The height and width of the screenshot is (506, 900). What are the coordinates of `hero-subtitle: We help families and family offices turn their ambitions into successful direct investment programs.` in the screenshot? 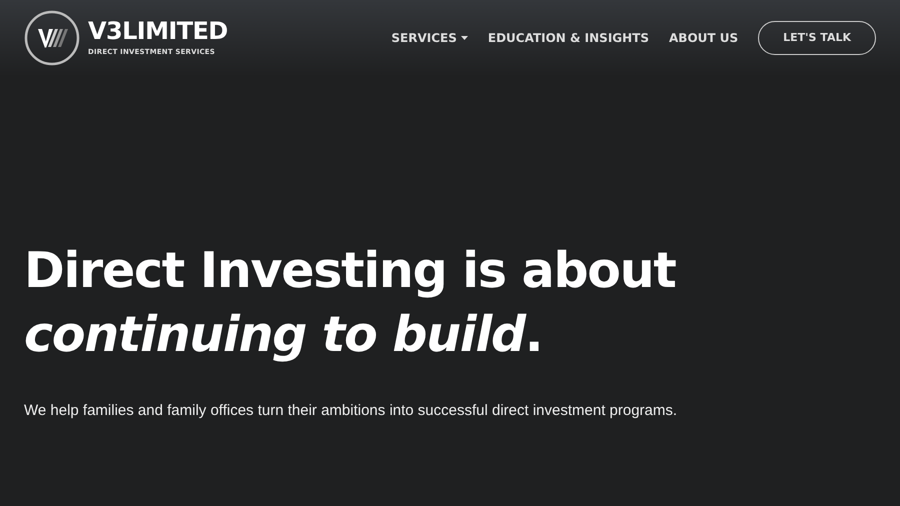 It's located at (351, 411).